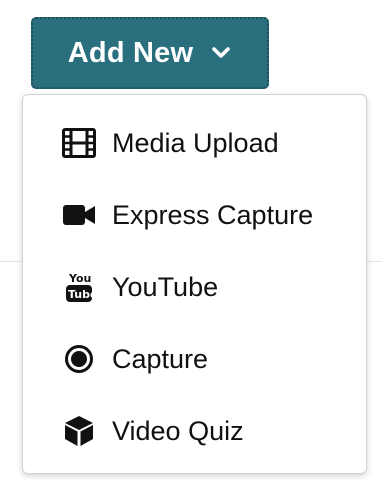 Image resolution: width=382 pixels, height=498 pixels. What do you see at coordinates (130, 52) in the screenshot?
I see `add-new-label: Add New` at bounding box center [130, 52].